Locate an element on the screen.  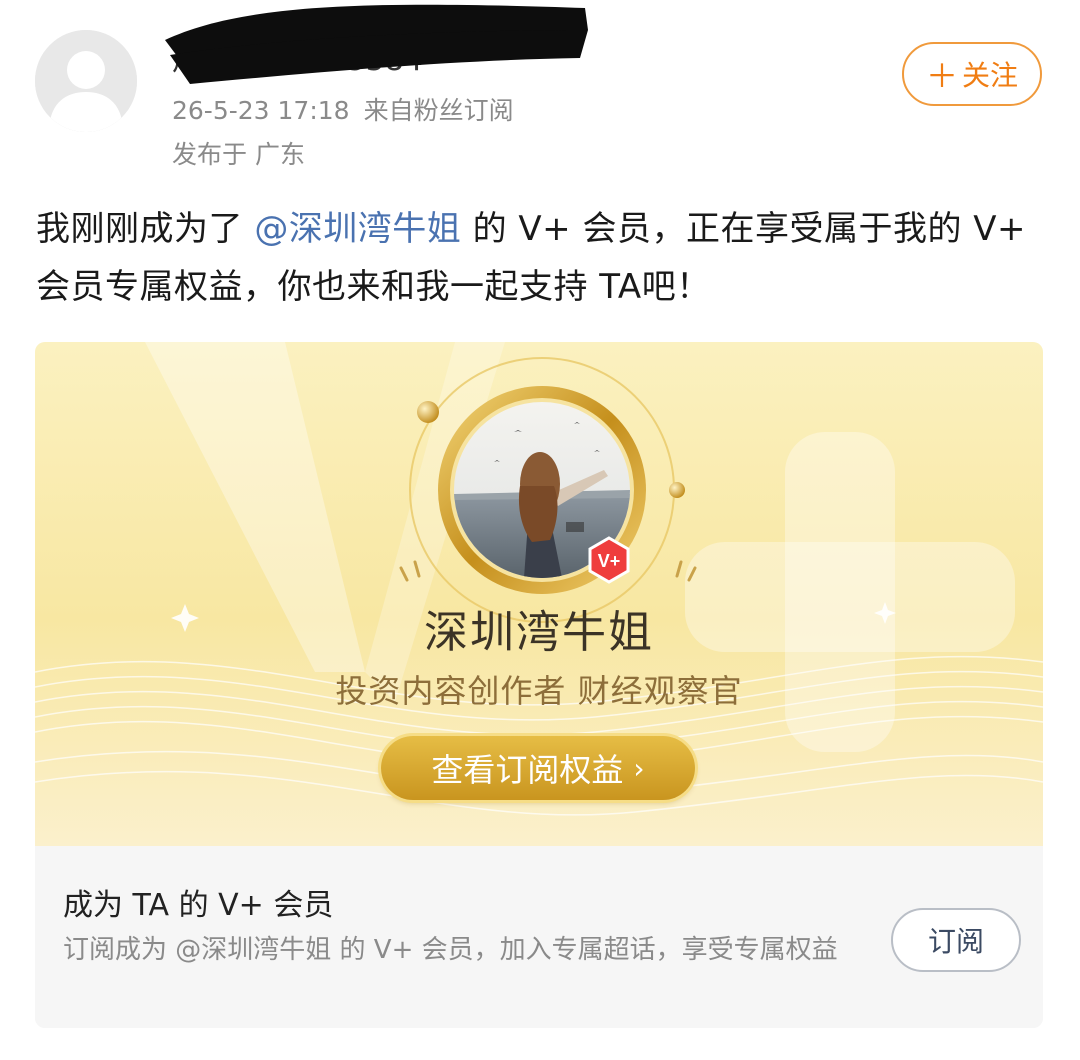
follow-button: ＋关注 is located at coordinates (972, 74).